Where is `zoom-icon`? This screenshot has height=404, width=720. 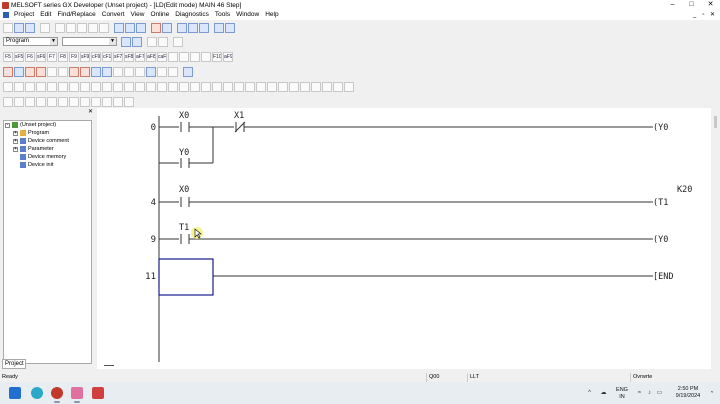
zoom-icon is located at coordinates (140, 71).